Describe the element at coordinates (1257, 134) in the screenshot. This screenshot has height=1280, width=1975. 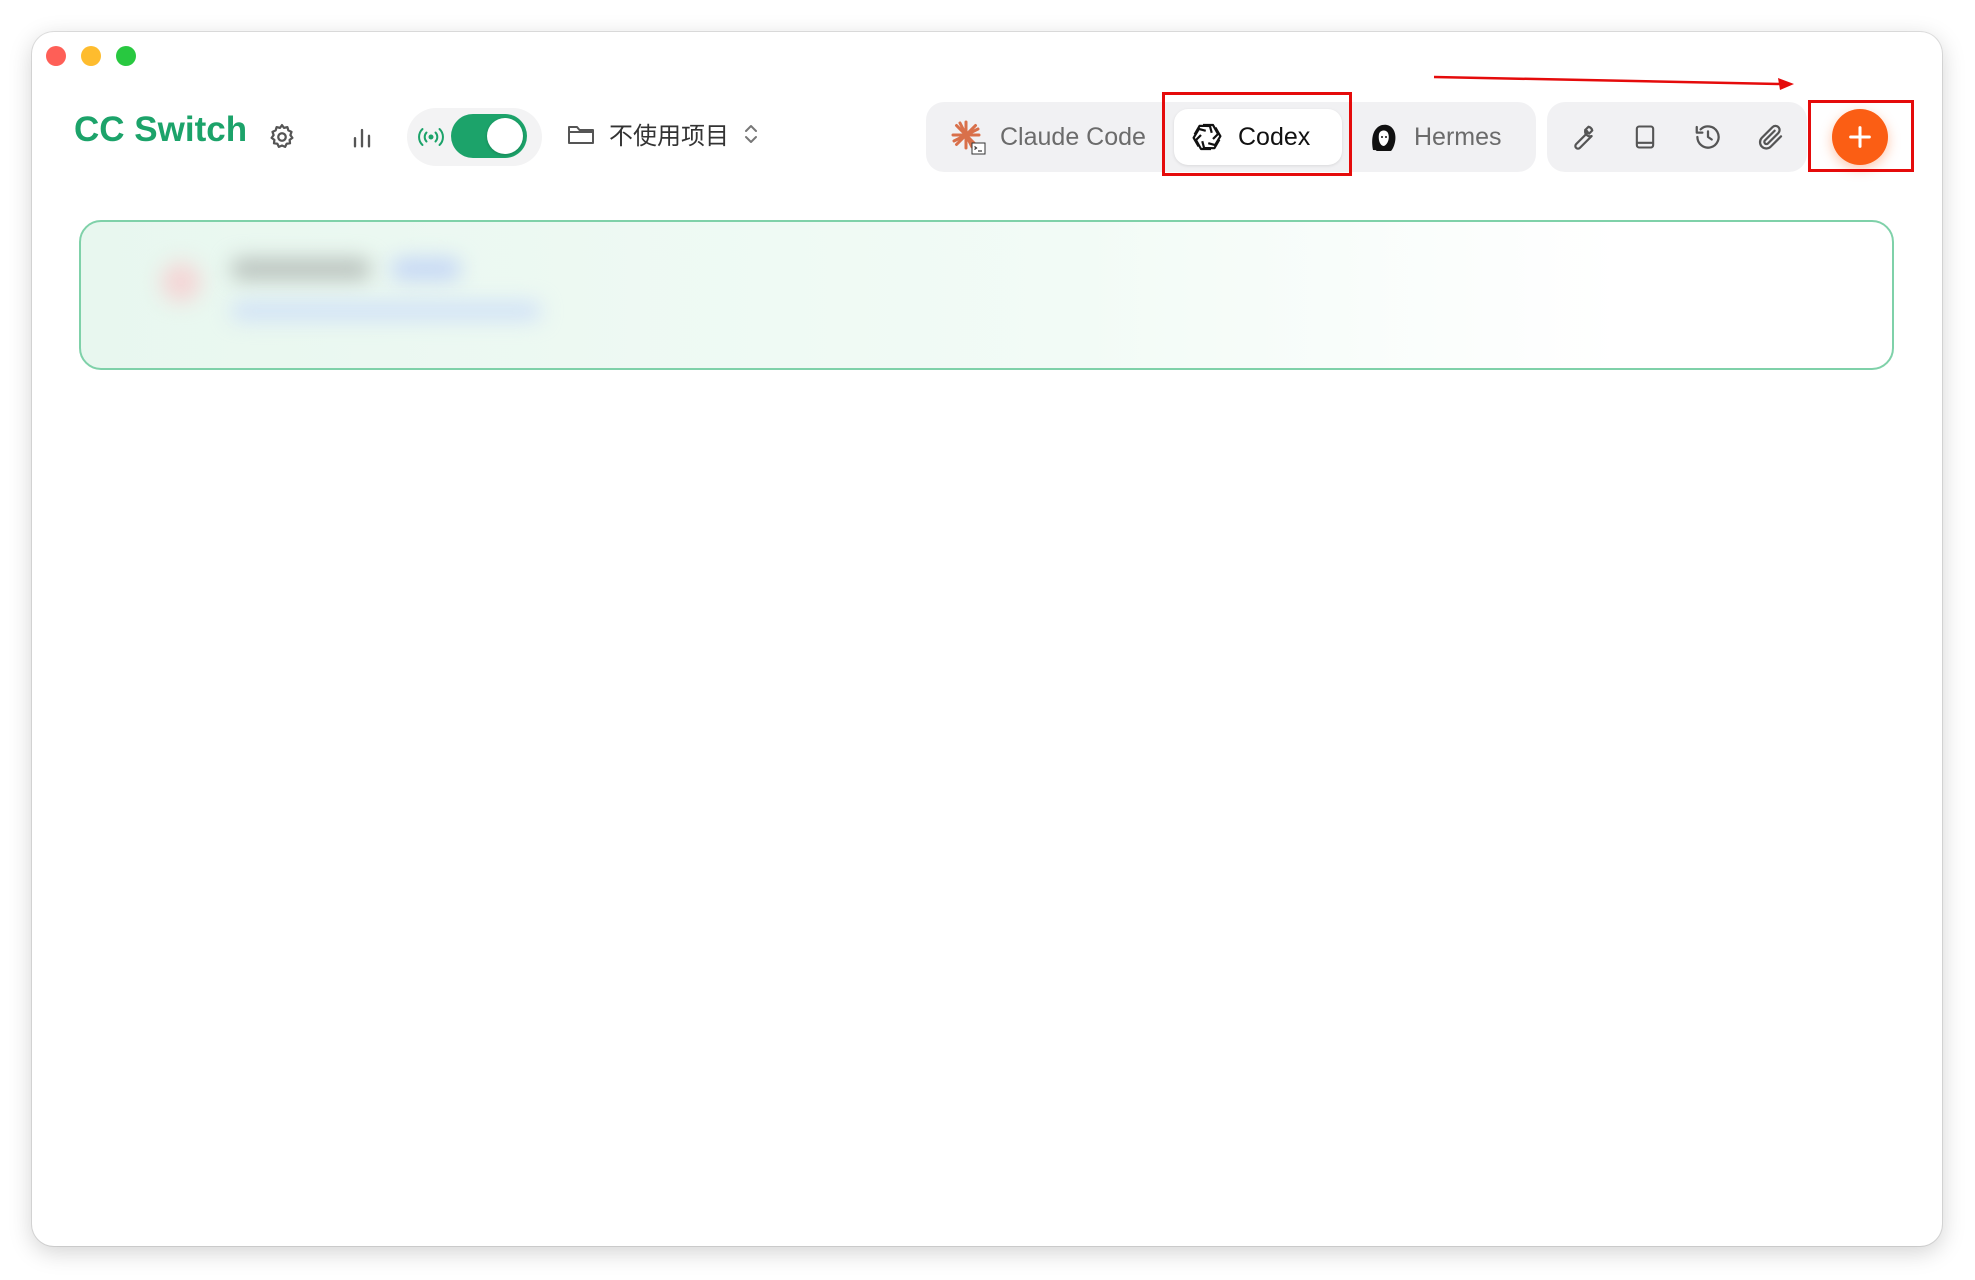
I see `highlight-box-codex` at that location.